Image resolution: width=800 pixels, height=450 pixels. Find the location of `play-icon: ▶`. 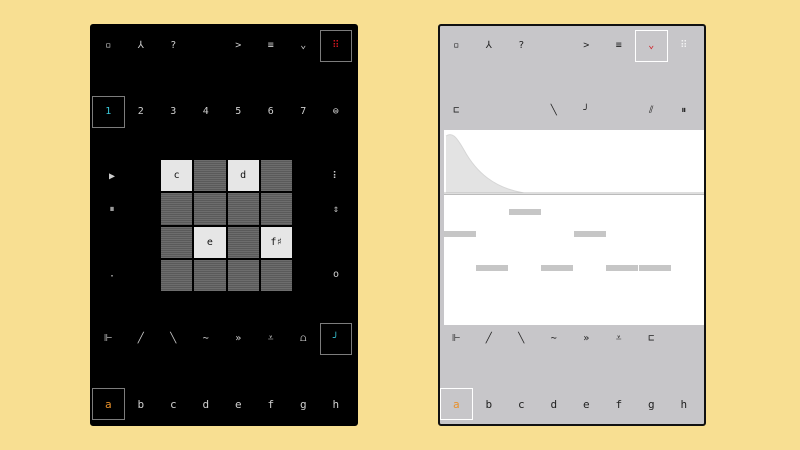

play-icon: ▶ is located at coordinates (112, 176).